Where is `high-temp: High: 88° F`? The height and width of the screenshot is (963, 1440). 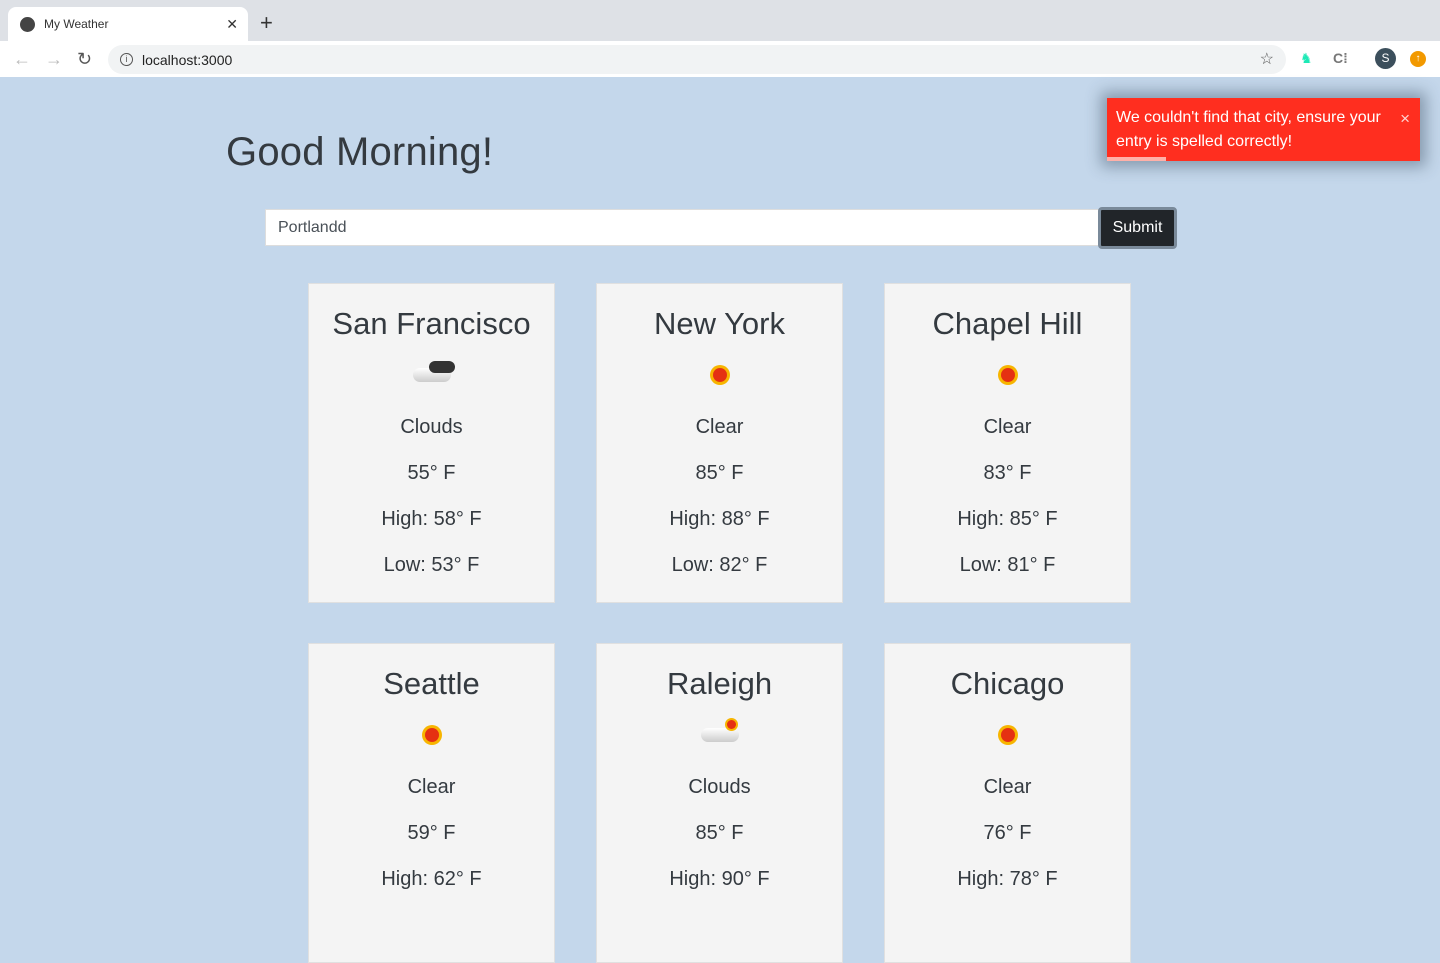 high-temp: High: 88° F is located at coordinates (719, 519).